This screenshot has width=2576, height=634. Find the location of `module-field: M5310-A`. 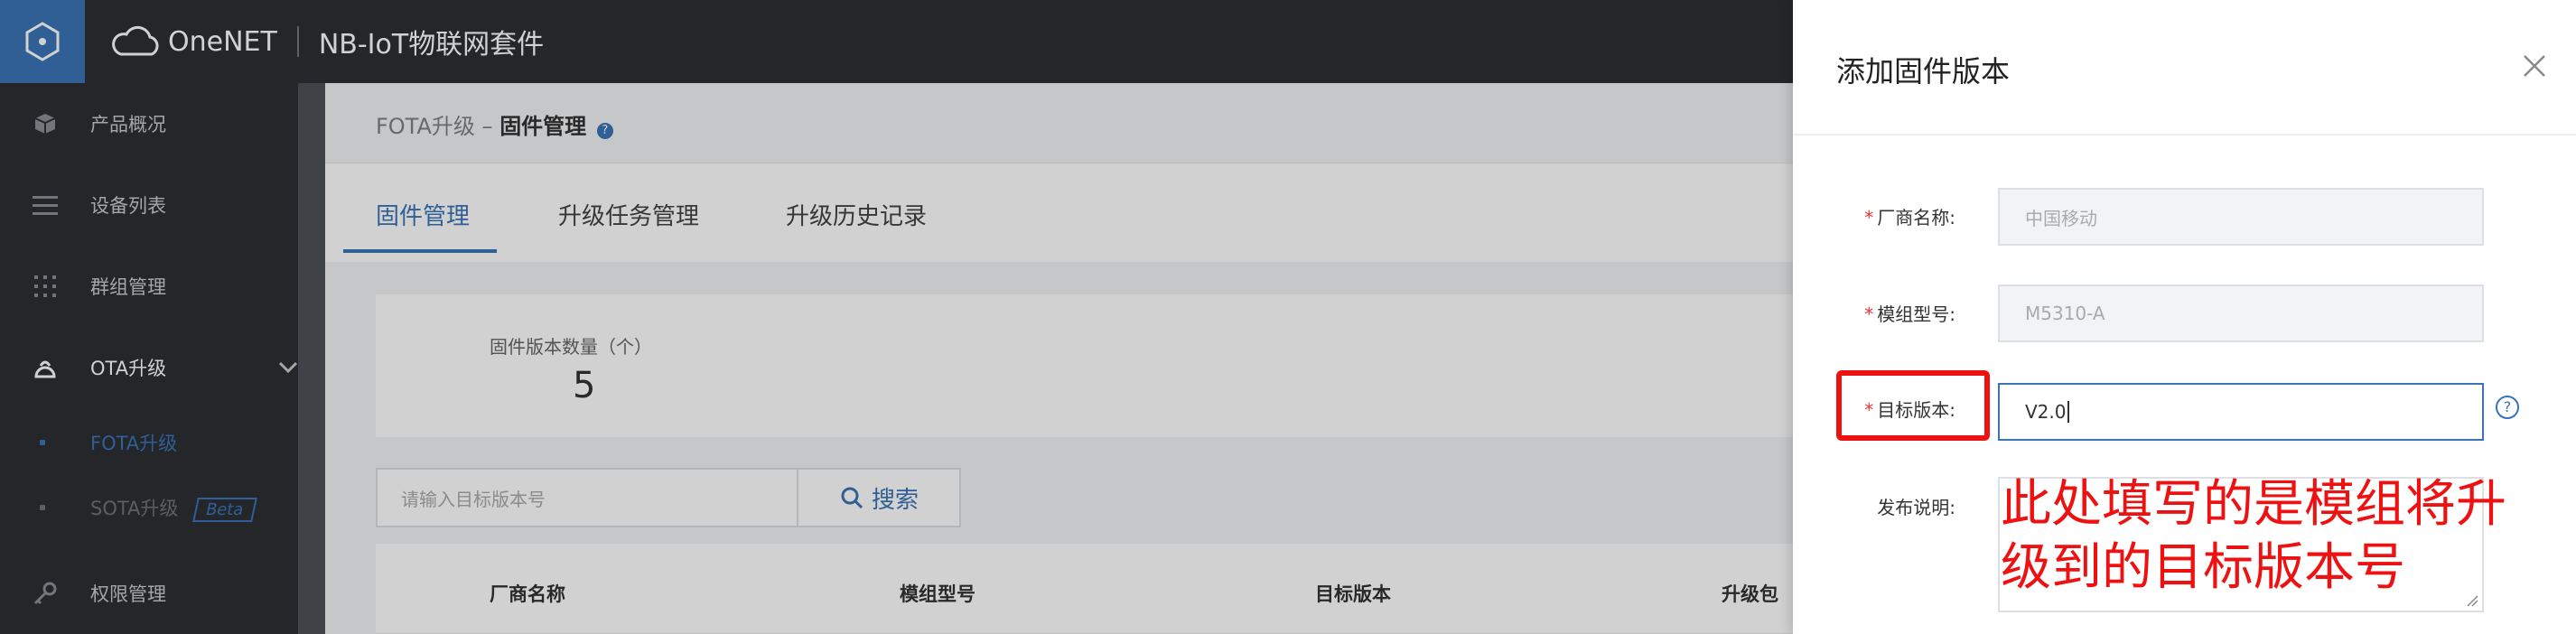

module-field: M5310-A is located at coordinates (2241, 313).